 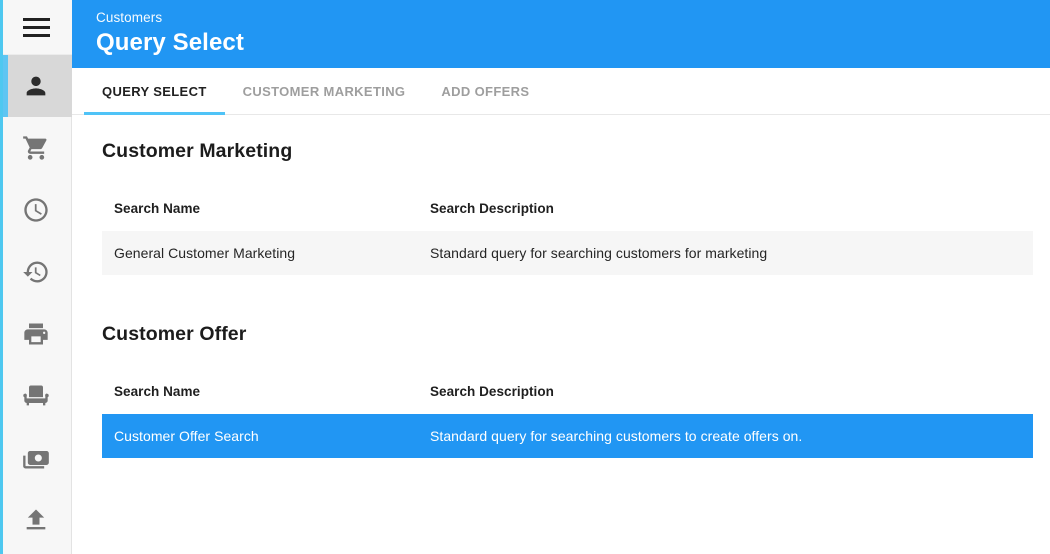 I want to click on page-title: Query Select, so click(x=170, y=42).